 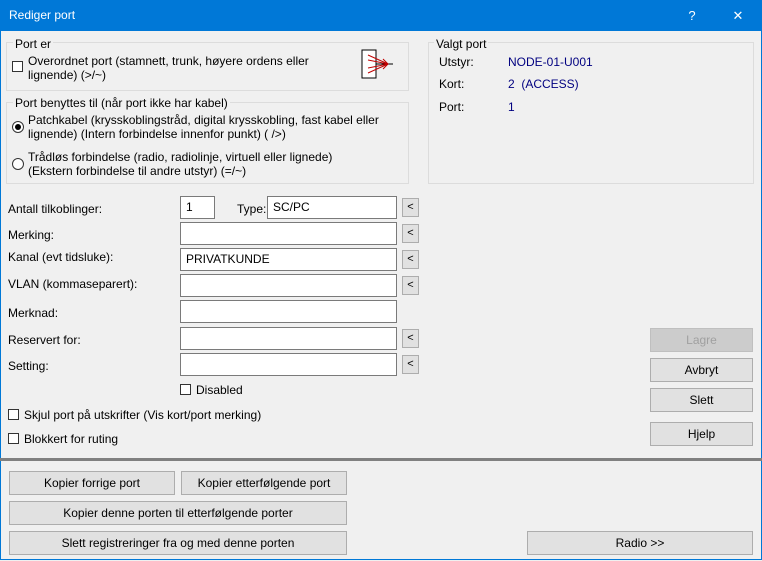 What do you see at coordinates (55, 209) in the screenshot?
I see `antall-label: Antall tilkoblinger:` at bounding box center [55, 209].